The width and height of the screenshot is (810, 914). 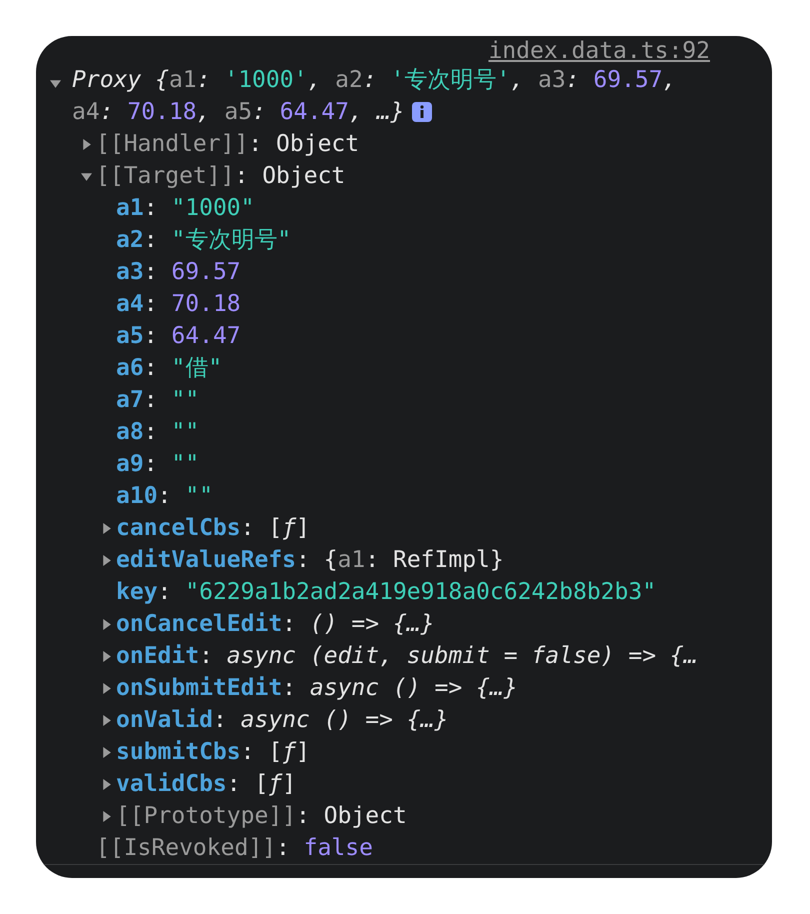 I want to click on property-value: : "借", so click(x=183, y=368).